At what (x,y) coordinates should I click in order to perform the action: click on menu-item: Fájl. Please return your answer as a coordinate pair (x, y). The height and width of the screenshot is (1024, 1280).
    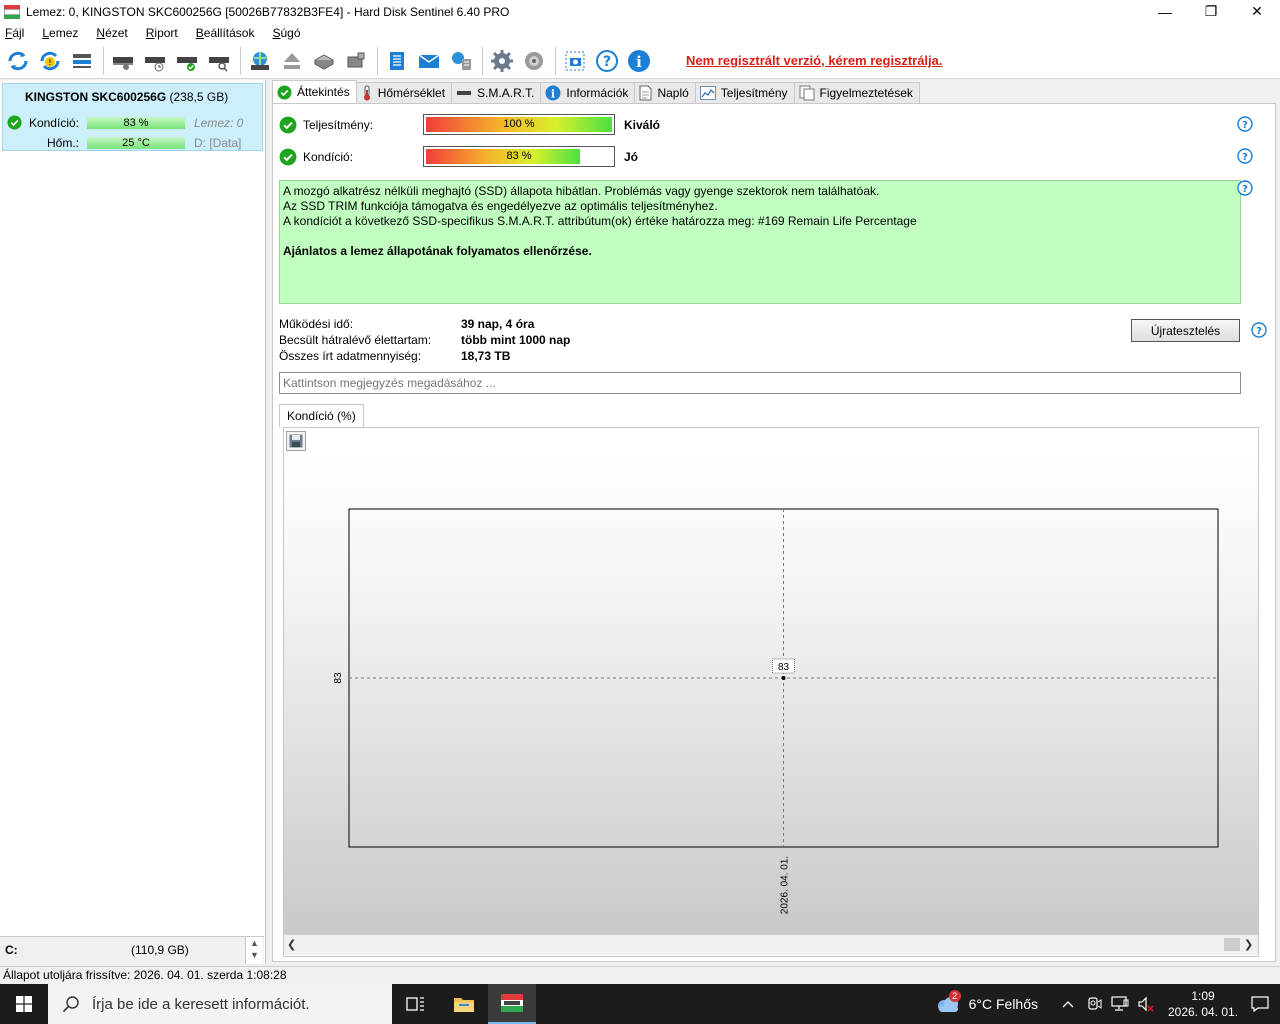
    Looking at the image, I should click on (14, 33).